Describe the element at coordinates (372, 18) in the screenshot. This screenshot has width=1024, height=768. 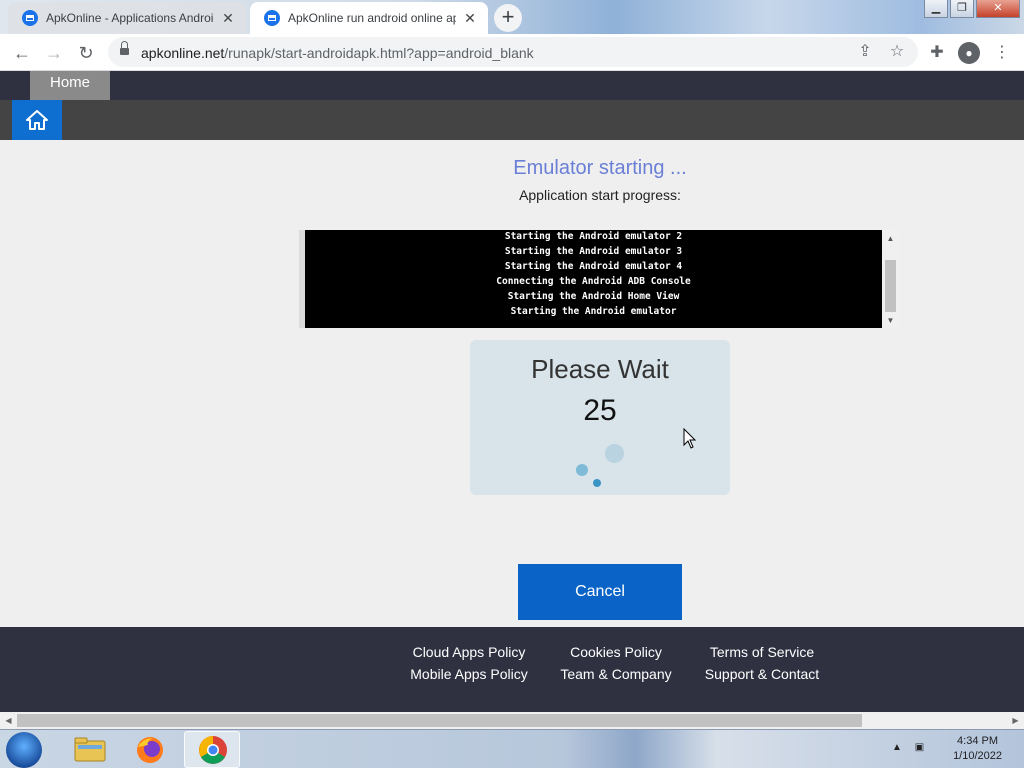
I see `tab-title: ApkOnline run android online ap` at that location.